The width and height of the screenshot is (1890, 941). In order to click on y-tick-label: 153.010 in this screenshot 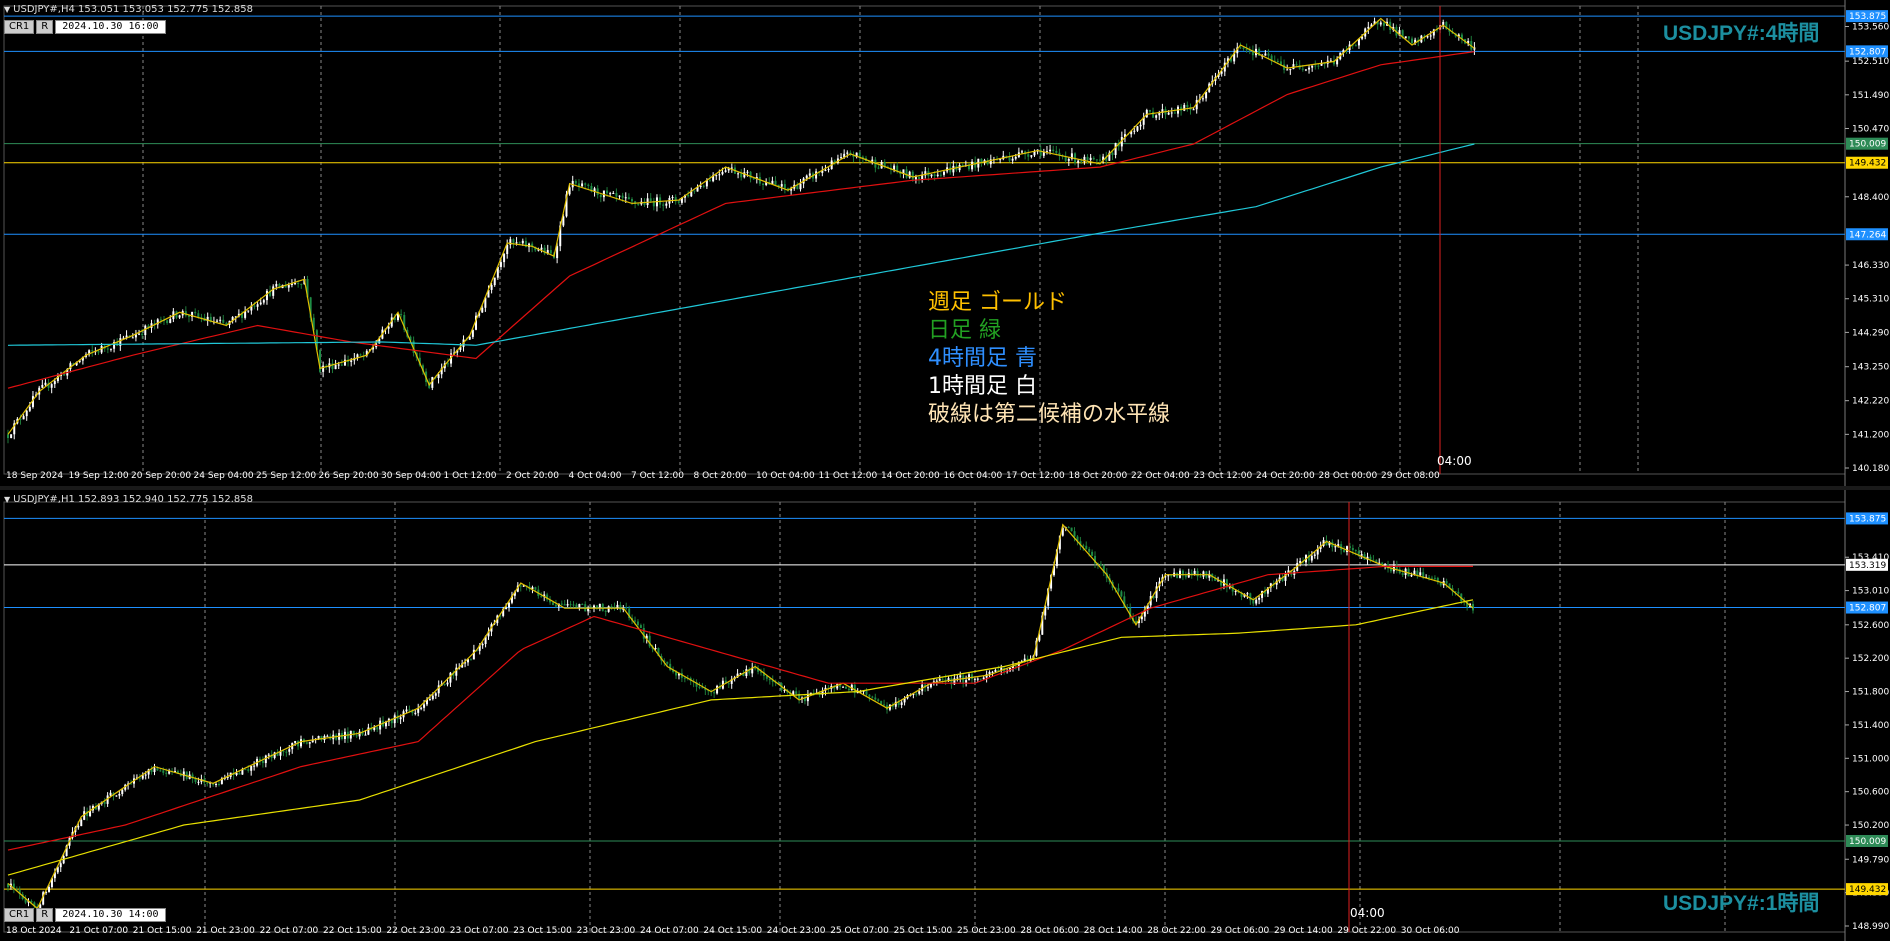, I will do `click(1870, 592)`.